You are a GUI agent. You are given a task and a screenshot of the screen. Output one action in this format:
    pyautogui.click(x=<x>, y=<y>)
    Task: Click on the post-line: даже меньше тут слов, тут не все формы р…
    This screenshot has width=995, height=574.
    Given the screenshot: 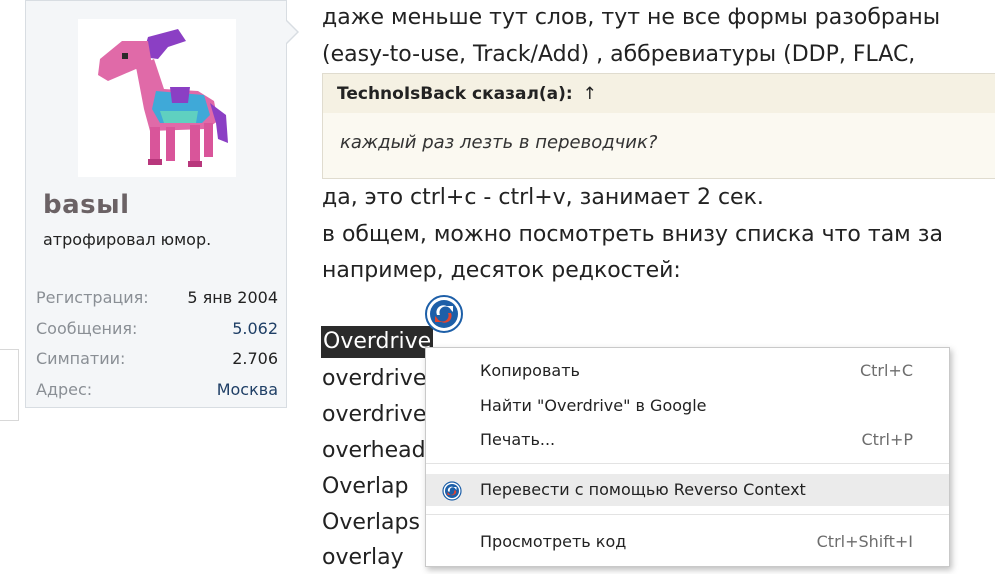 What is the action you would take?
    pyautogui.click(x=631, y=17)
    